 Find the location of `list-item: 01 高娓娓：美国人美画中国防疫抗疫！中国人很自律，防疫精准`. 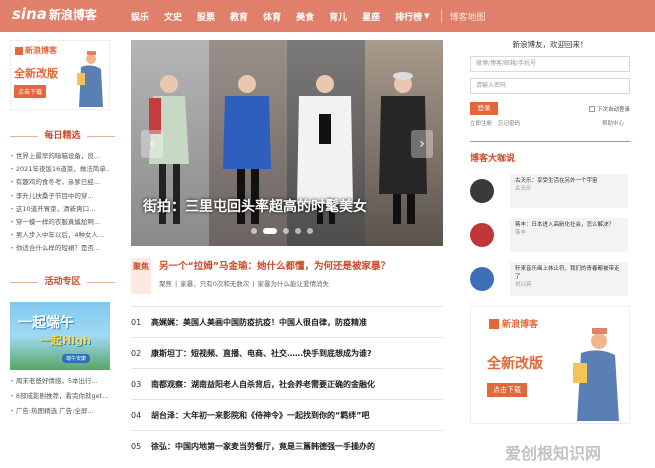

list-item: 01 高娓娓：美国人美画中国防疫抗疫！中国人很自律，防疫精准 is located at coordinates (287, 321).